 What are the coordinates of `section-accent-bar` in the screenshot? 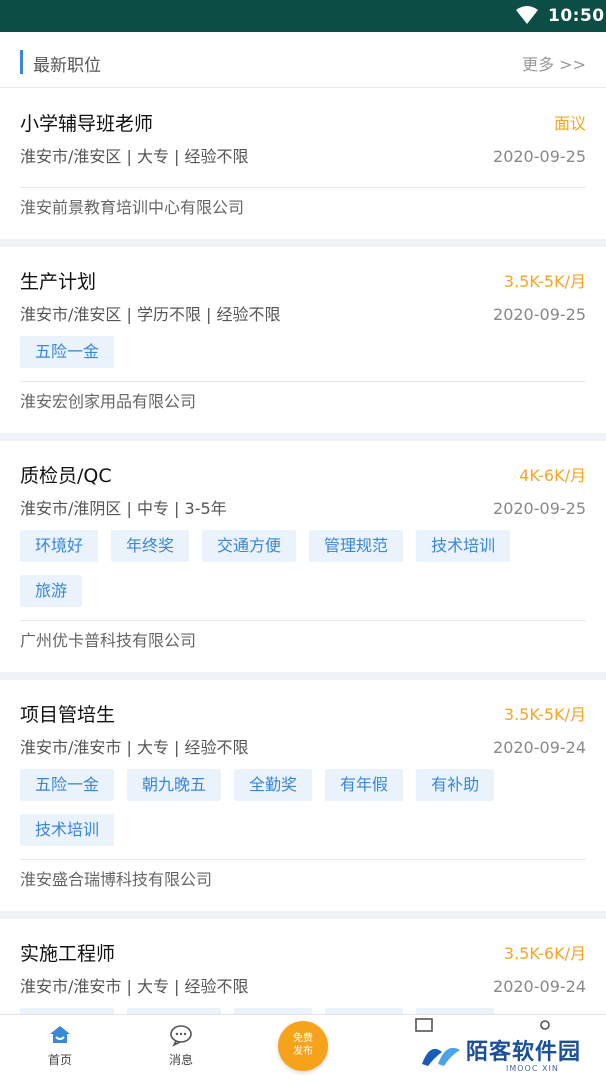 It's located at (21, 62).